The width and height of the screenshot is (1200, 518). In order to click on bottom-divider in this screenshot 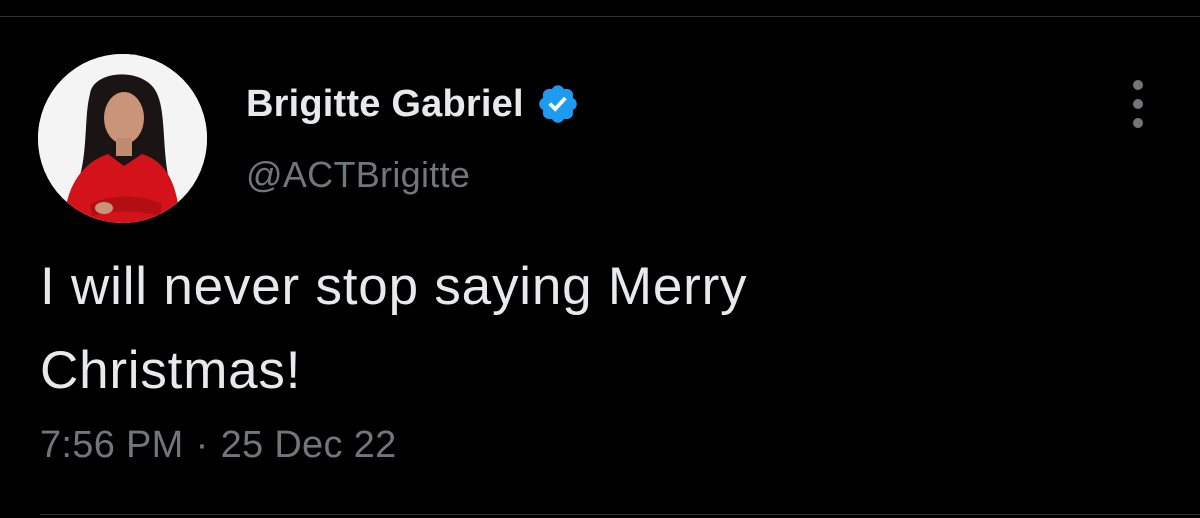, I will do `click(620, 514)`.